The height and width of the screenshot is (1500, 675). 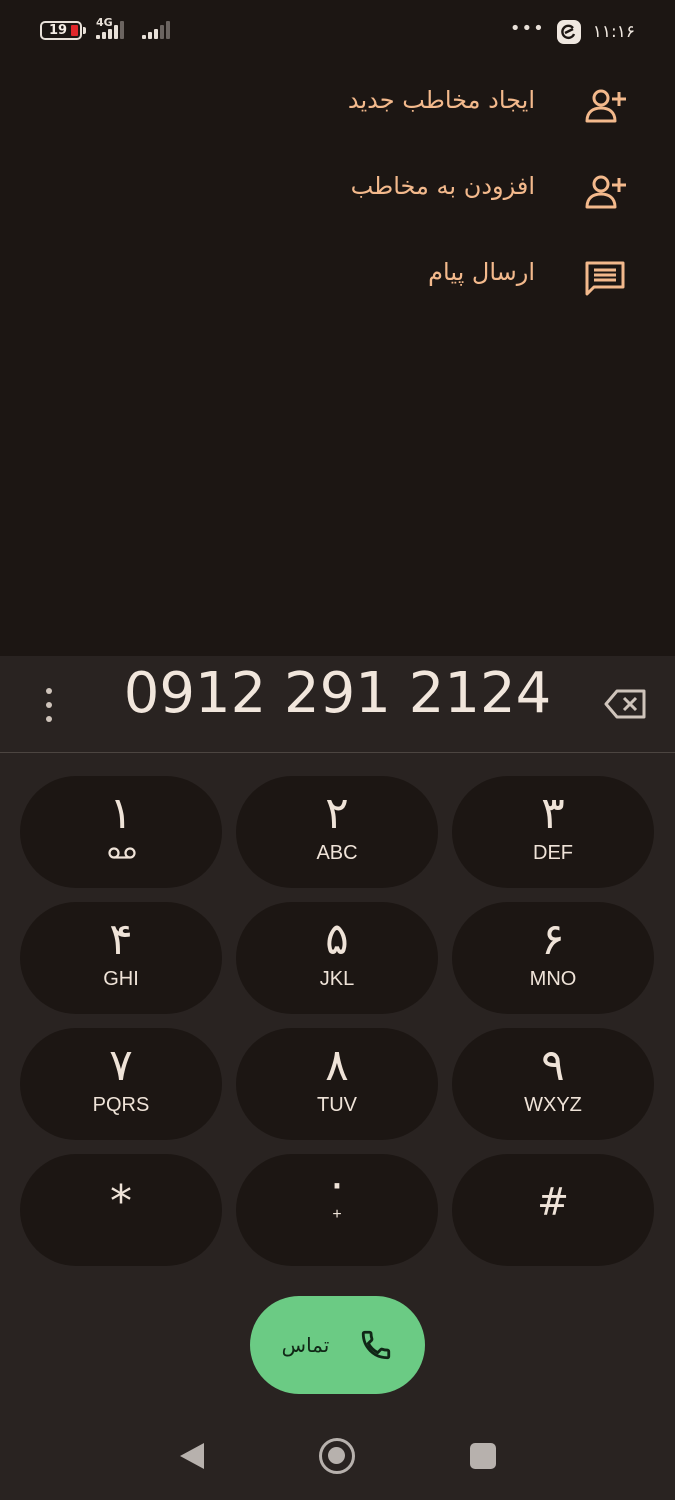 What do you see at coordinates (337, 979) in the screenshot?
I see `key-letters: JKL` at bounding box center [337, 979].